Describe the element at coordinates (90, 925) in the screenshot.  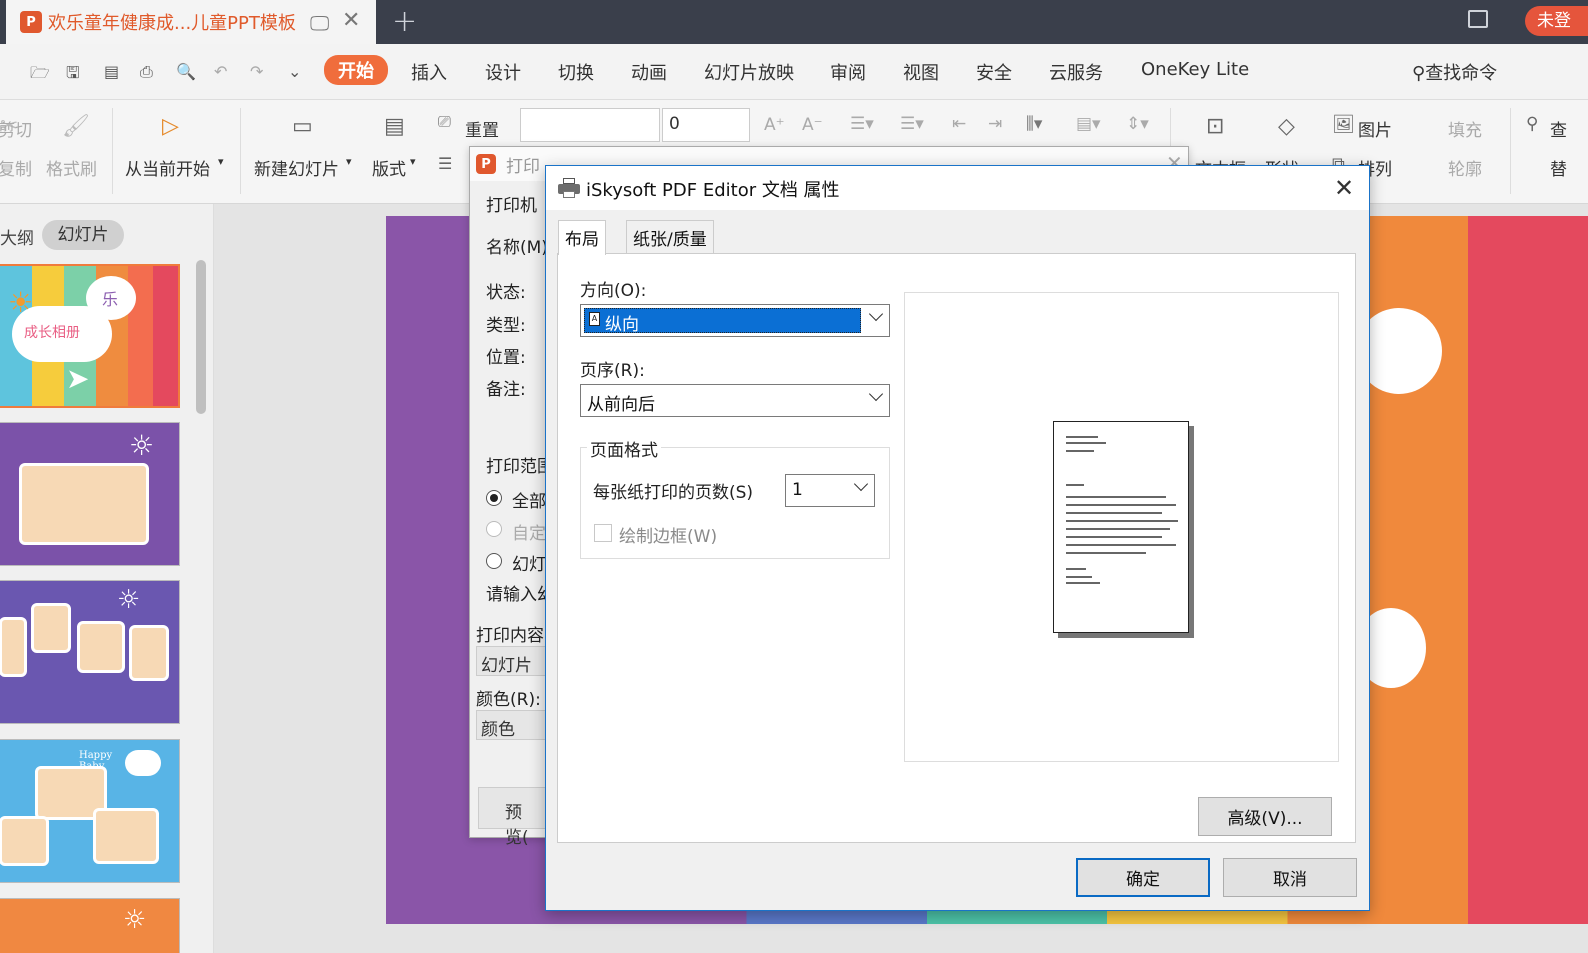
I see `slide-thumbnail-5: ☼` at that location.